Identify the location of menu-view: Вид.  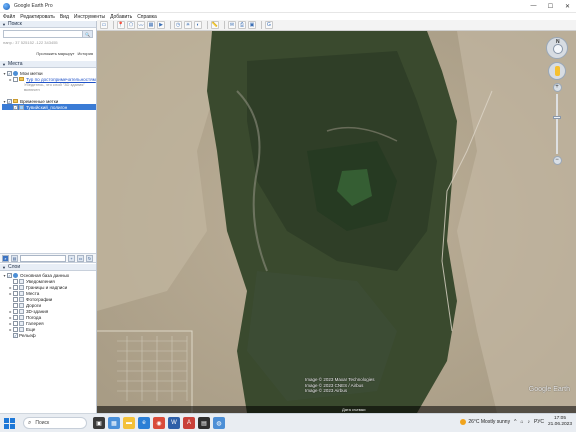
(64, 17).